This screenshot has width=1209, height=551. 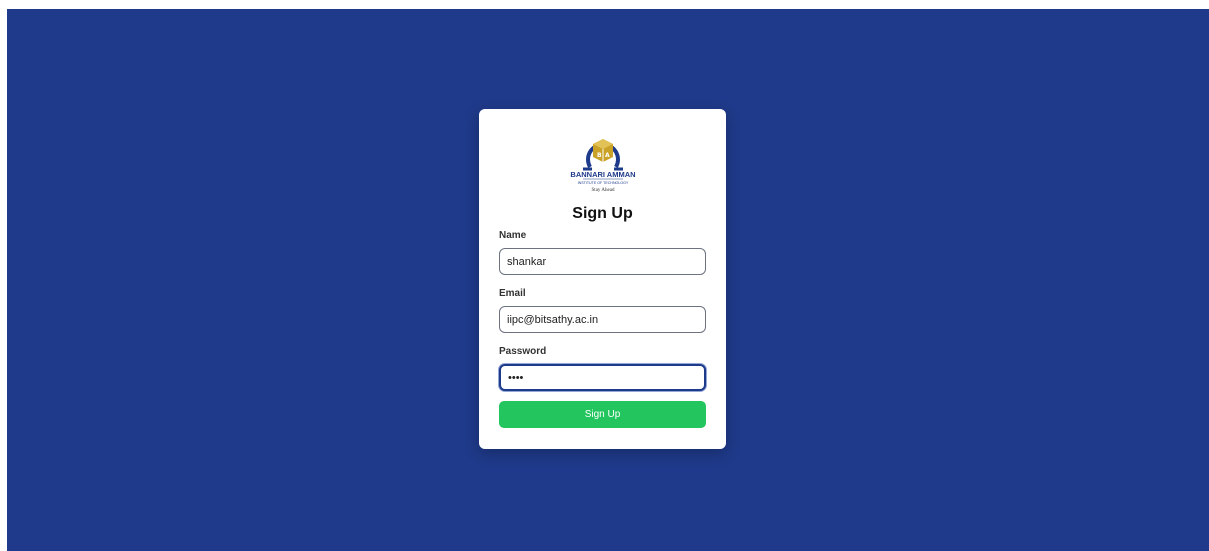 I want to click on email-input, so click(x=602, y=319).